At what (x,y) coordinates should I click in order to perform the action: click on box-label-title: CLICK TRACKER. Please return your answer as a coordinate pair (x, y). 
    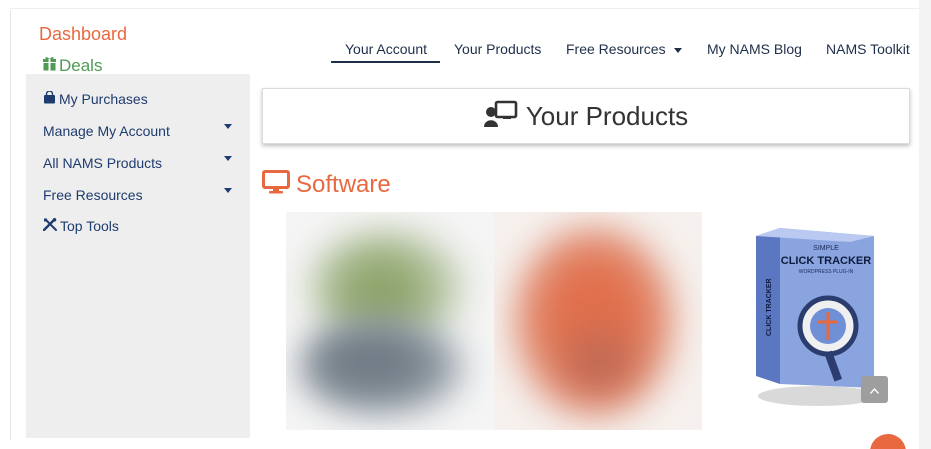
    Looking at the image, I should click on (826, 261).